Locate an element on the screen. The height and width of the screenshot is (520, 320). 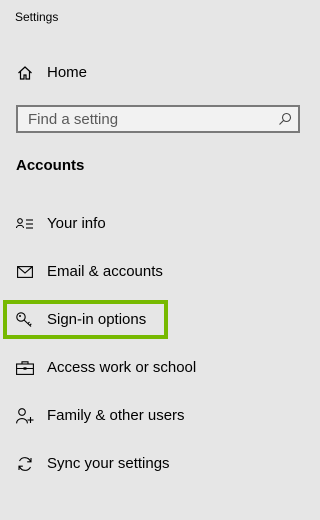
nav-item-label: Sign-in options is located at coordinates (97, 319).